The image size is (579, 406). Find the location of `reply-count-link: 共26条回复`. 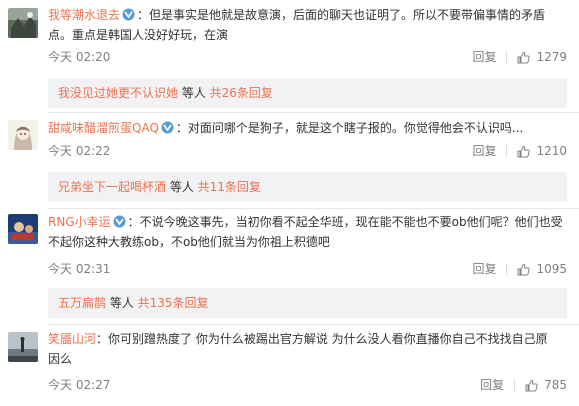

reply-count-link: 共26条回复 is located at coordinates (241, 93).